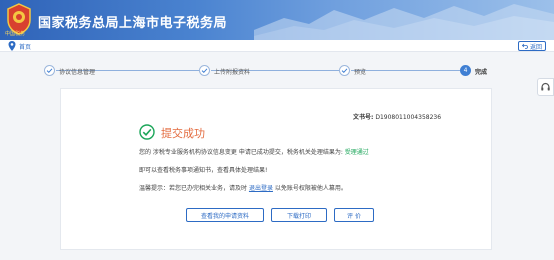 The width and height of the screenshot is (554, 260). Describe the element at coordinates (193, 188) in the screenshot. I see `tip-prefix: 温馨提示：若您已办完相关业务，请及时` at that location.